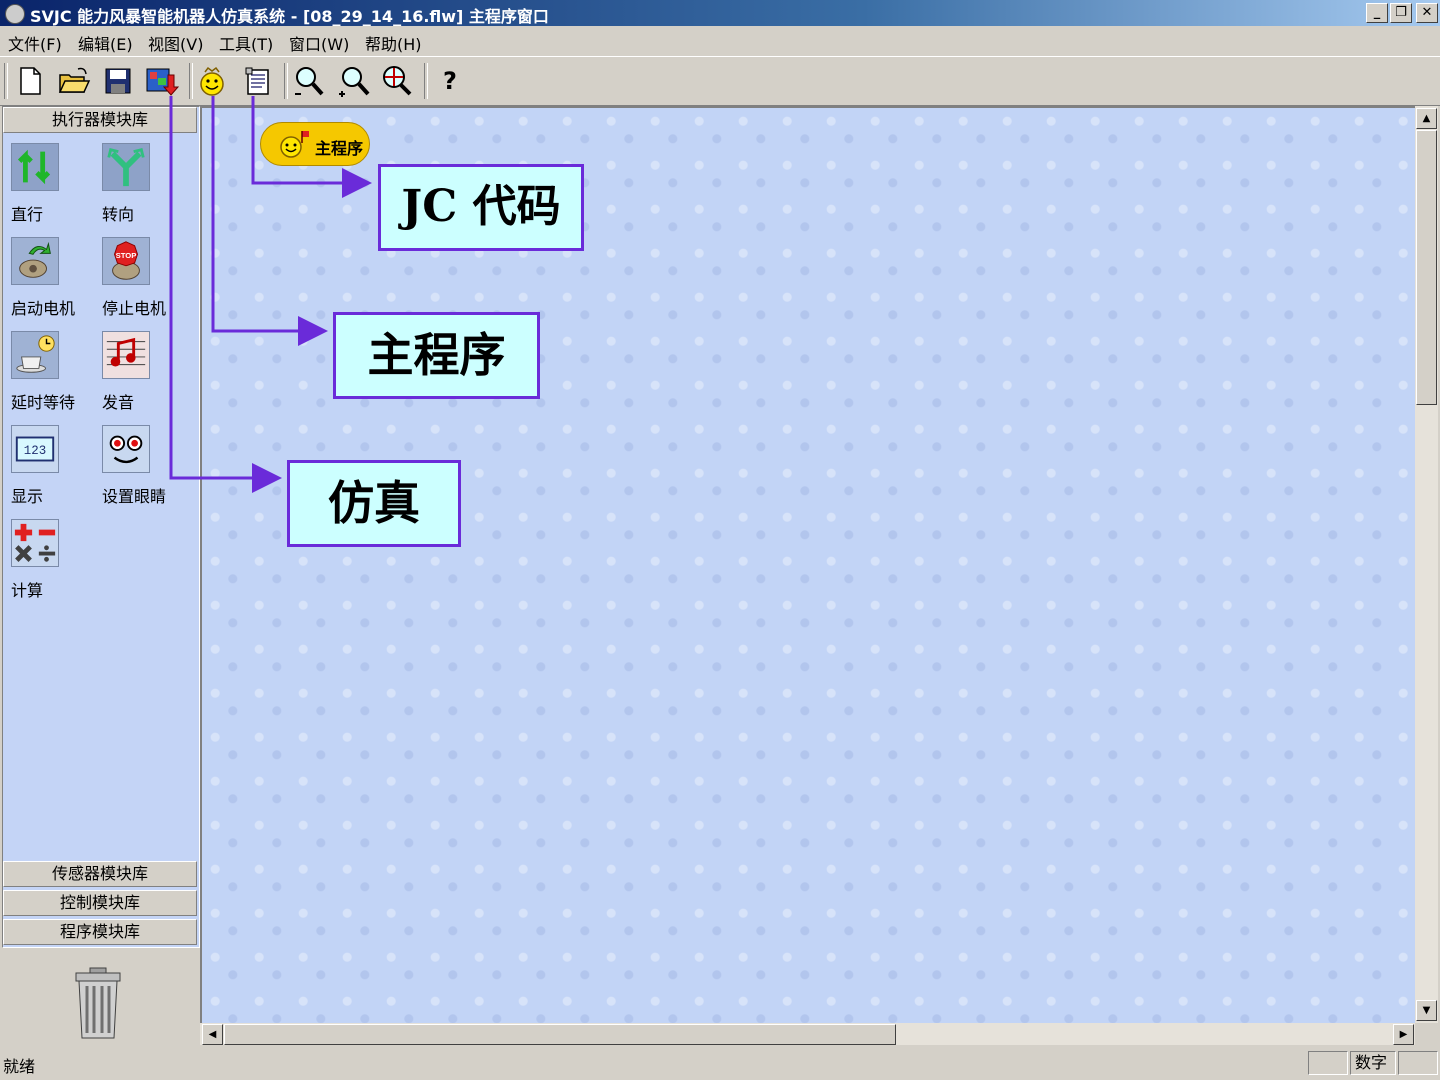 Image resolution: width=1440 pixels, height=1080 pixels. What do you see at coordinates (353, 81) in the screenshot?
I see `zoom-in-icon` at bounding box center [353, 81].